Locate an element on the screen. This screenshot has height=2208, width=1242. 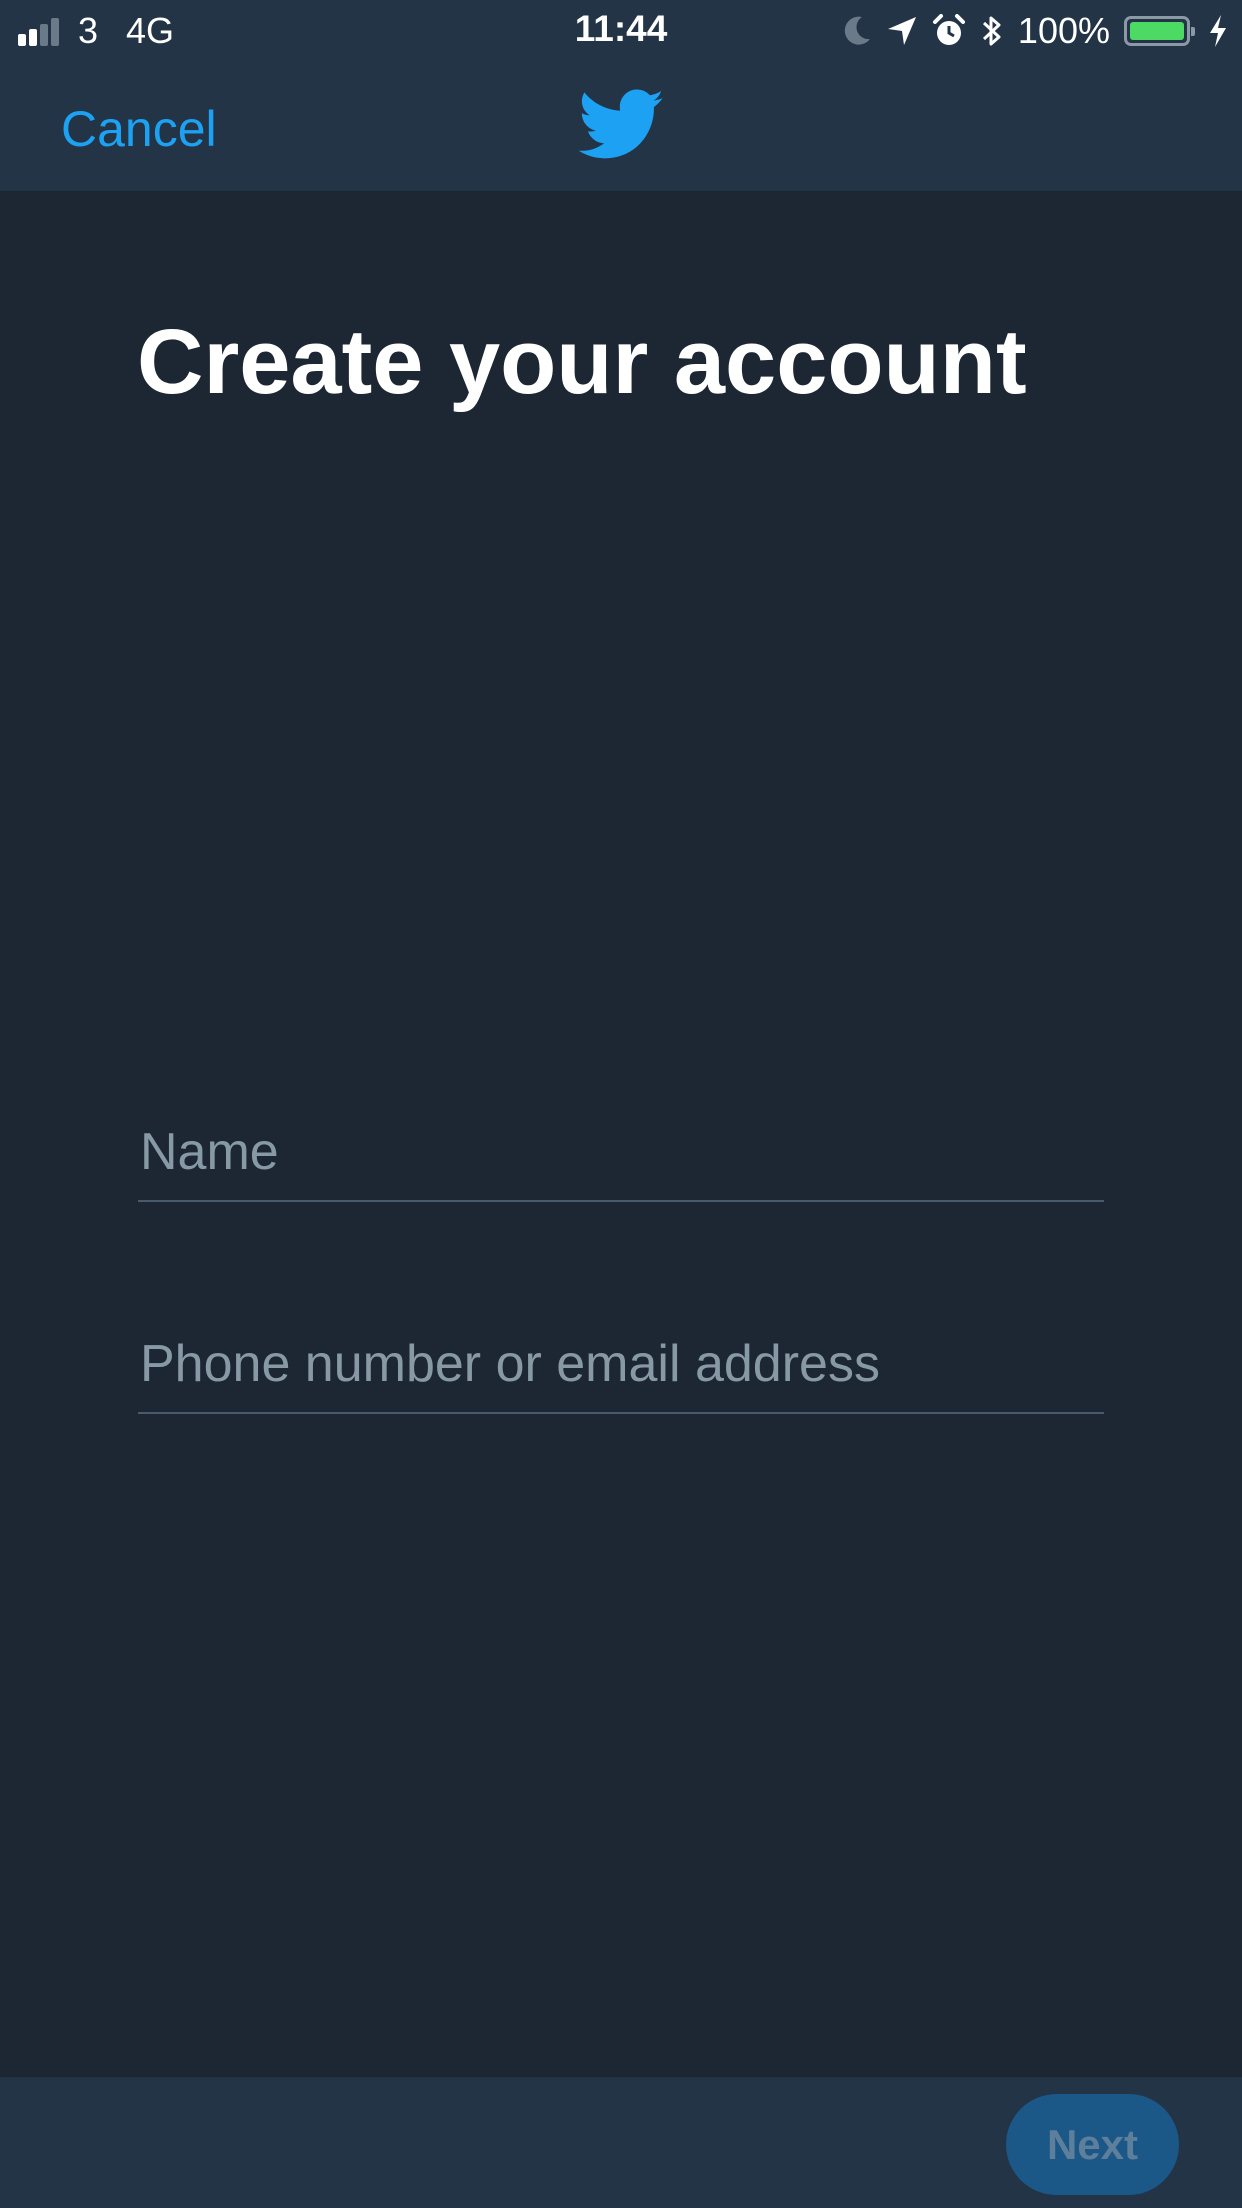
battery-tip is located at coordinates (1193, 31).